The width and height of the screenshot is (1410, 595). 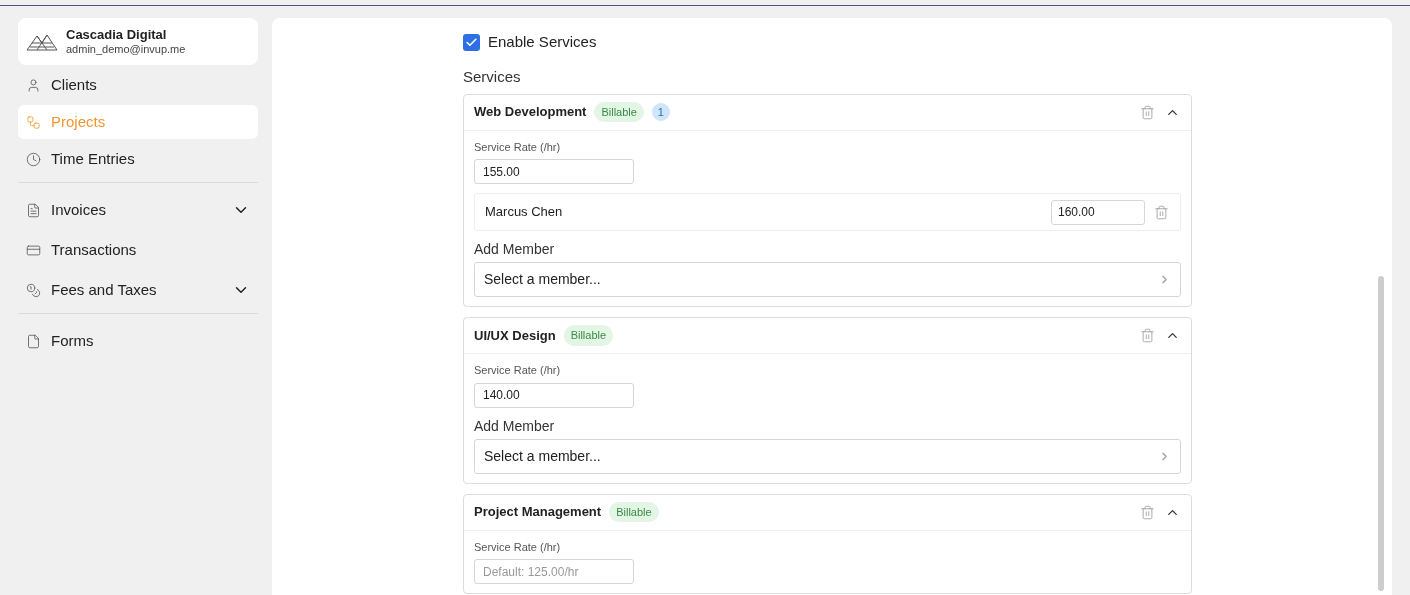 I want to click on member-rate-input: 160.00, so click(x=1098, y=212).